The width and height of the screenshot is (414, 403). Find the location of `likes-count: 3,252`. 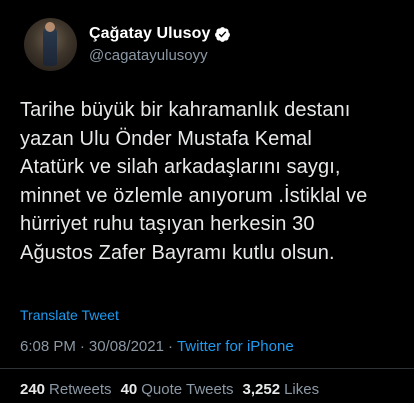

likes-count: 3,252 is located at coordinates (261, 389).